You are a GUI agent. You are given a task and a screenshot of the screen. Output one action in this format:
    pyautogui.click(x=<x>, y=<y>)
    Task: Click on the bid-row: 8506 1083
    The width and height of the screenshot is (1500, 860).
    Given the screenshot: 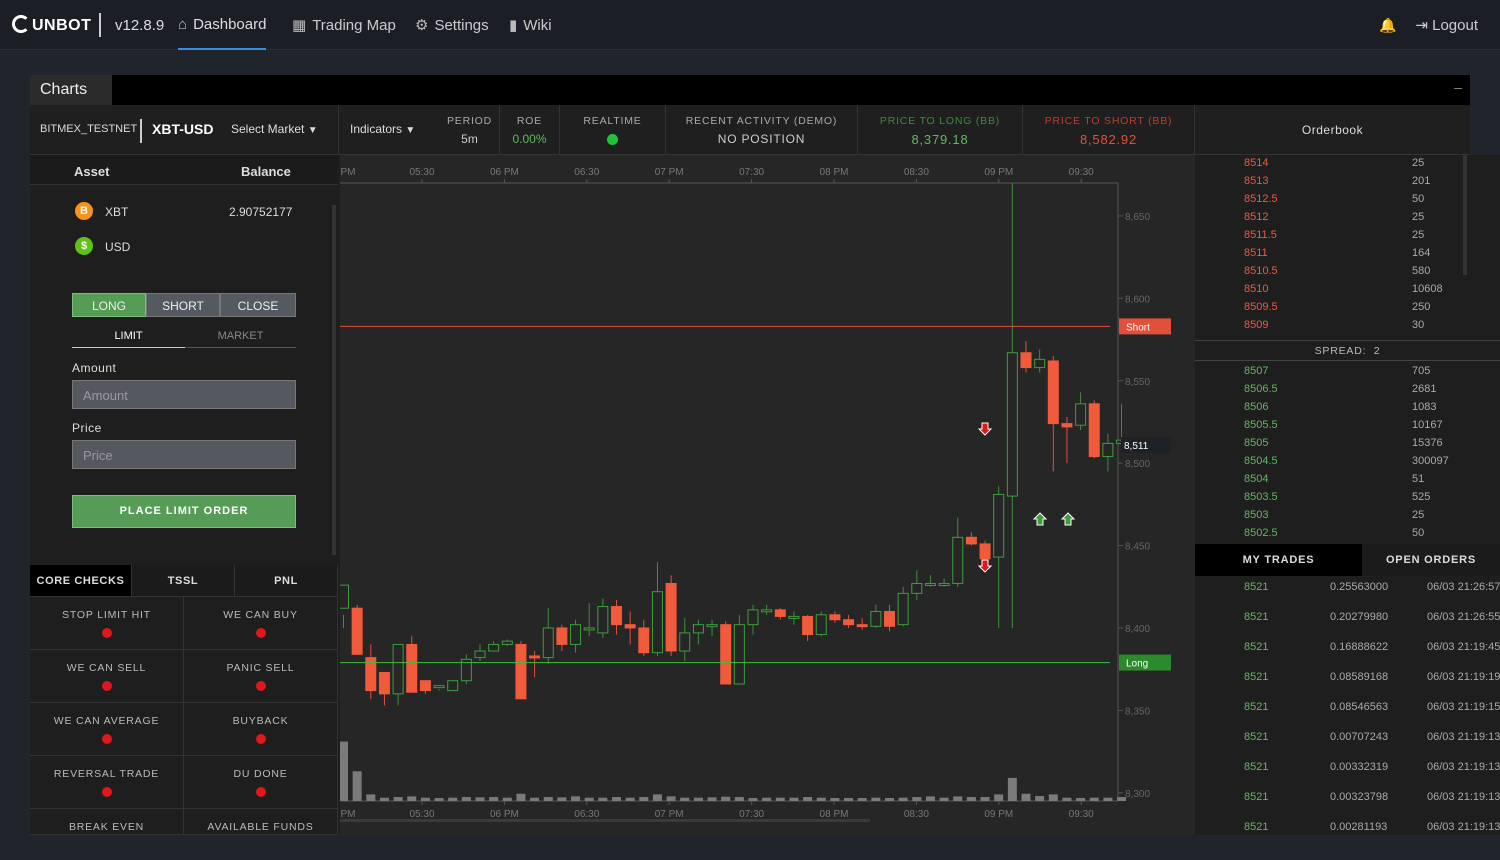 What is the action you would take?
    pyautogui.click(x=1335, y=410)
    